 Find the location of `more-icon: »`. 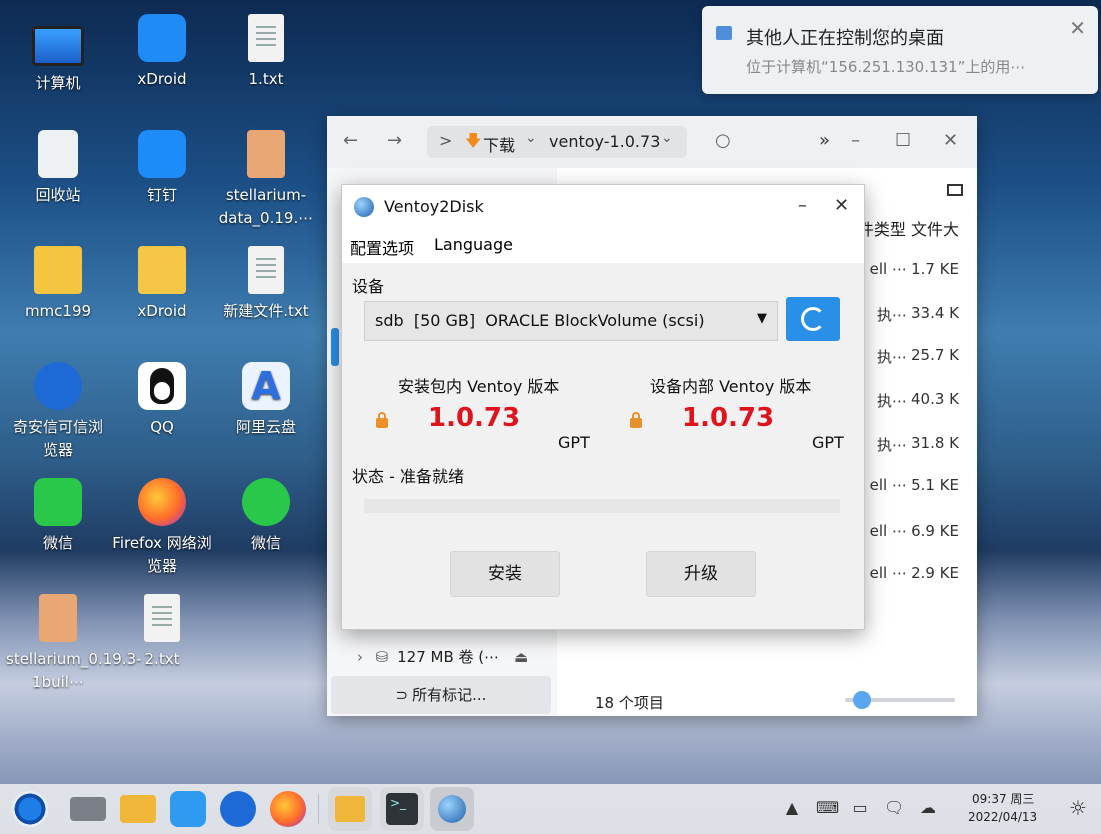

more-icon: » is located at coordinates (824, 140).